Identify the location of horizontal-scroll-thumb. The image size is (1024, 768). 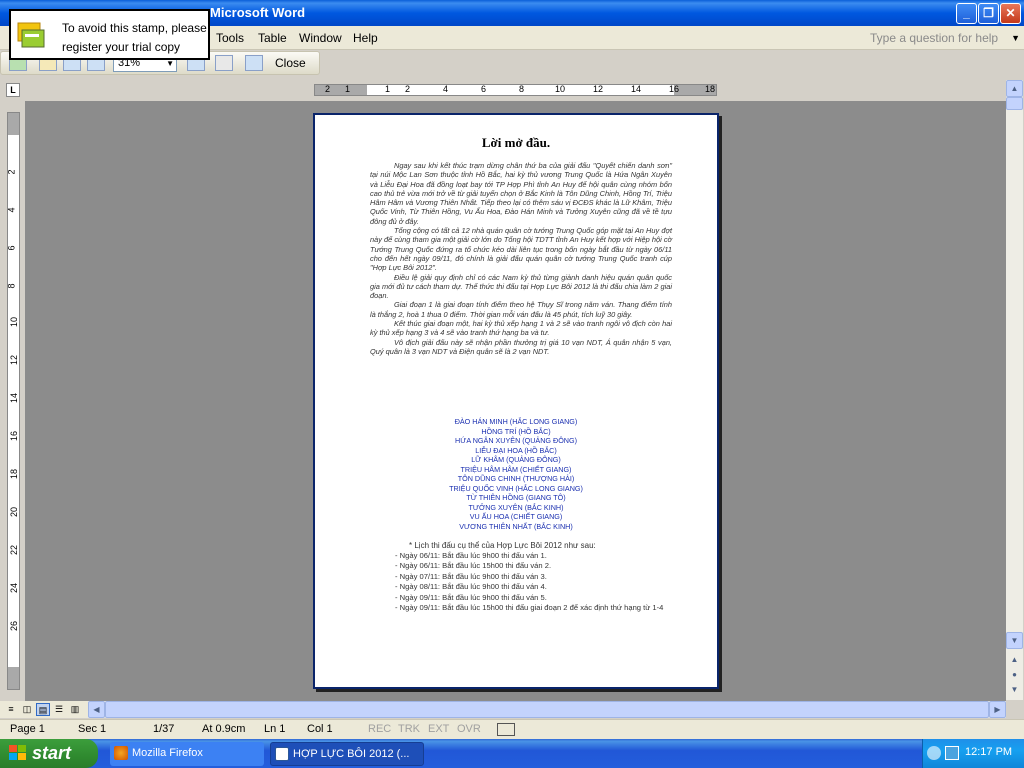
(547, 709).